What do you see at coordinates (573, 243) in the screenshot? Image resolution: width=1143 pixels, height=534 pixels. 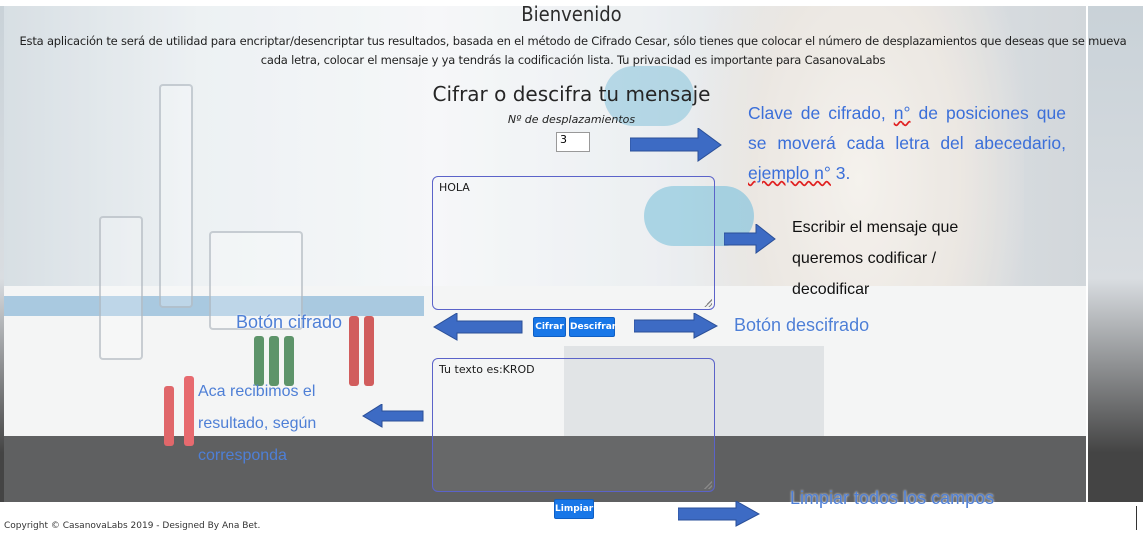 I see `message-input: HOLA` at bounding box center [573, 243].